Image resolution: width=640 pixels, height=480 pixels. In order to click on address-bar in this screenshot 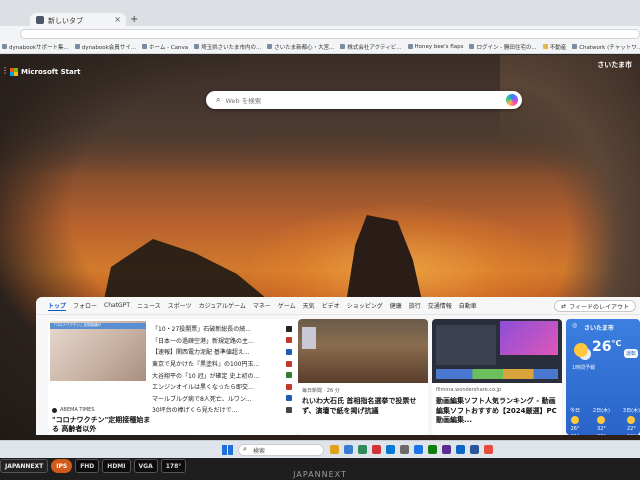, I will do `click(330, 34)`.